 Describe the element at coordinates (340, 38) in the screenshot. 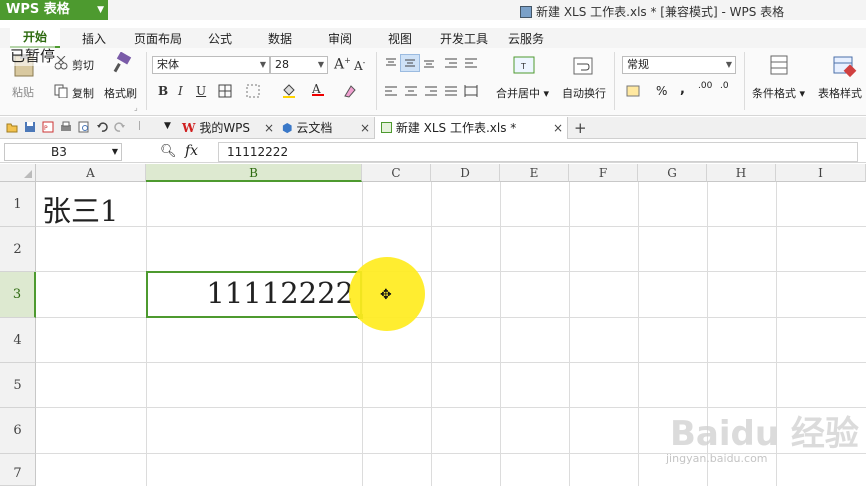

I see `tab-review: 审阅` at that location.